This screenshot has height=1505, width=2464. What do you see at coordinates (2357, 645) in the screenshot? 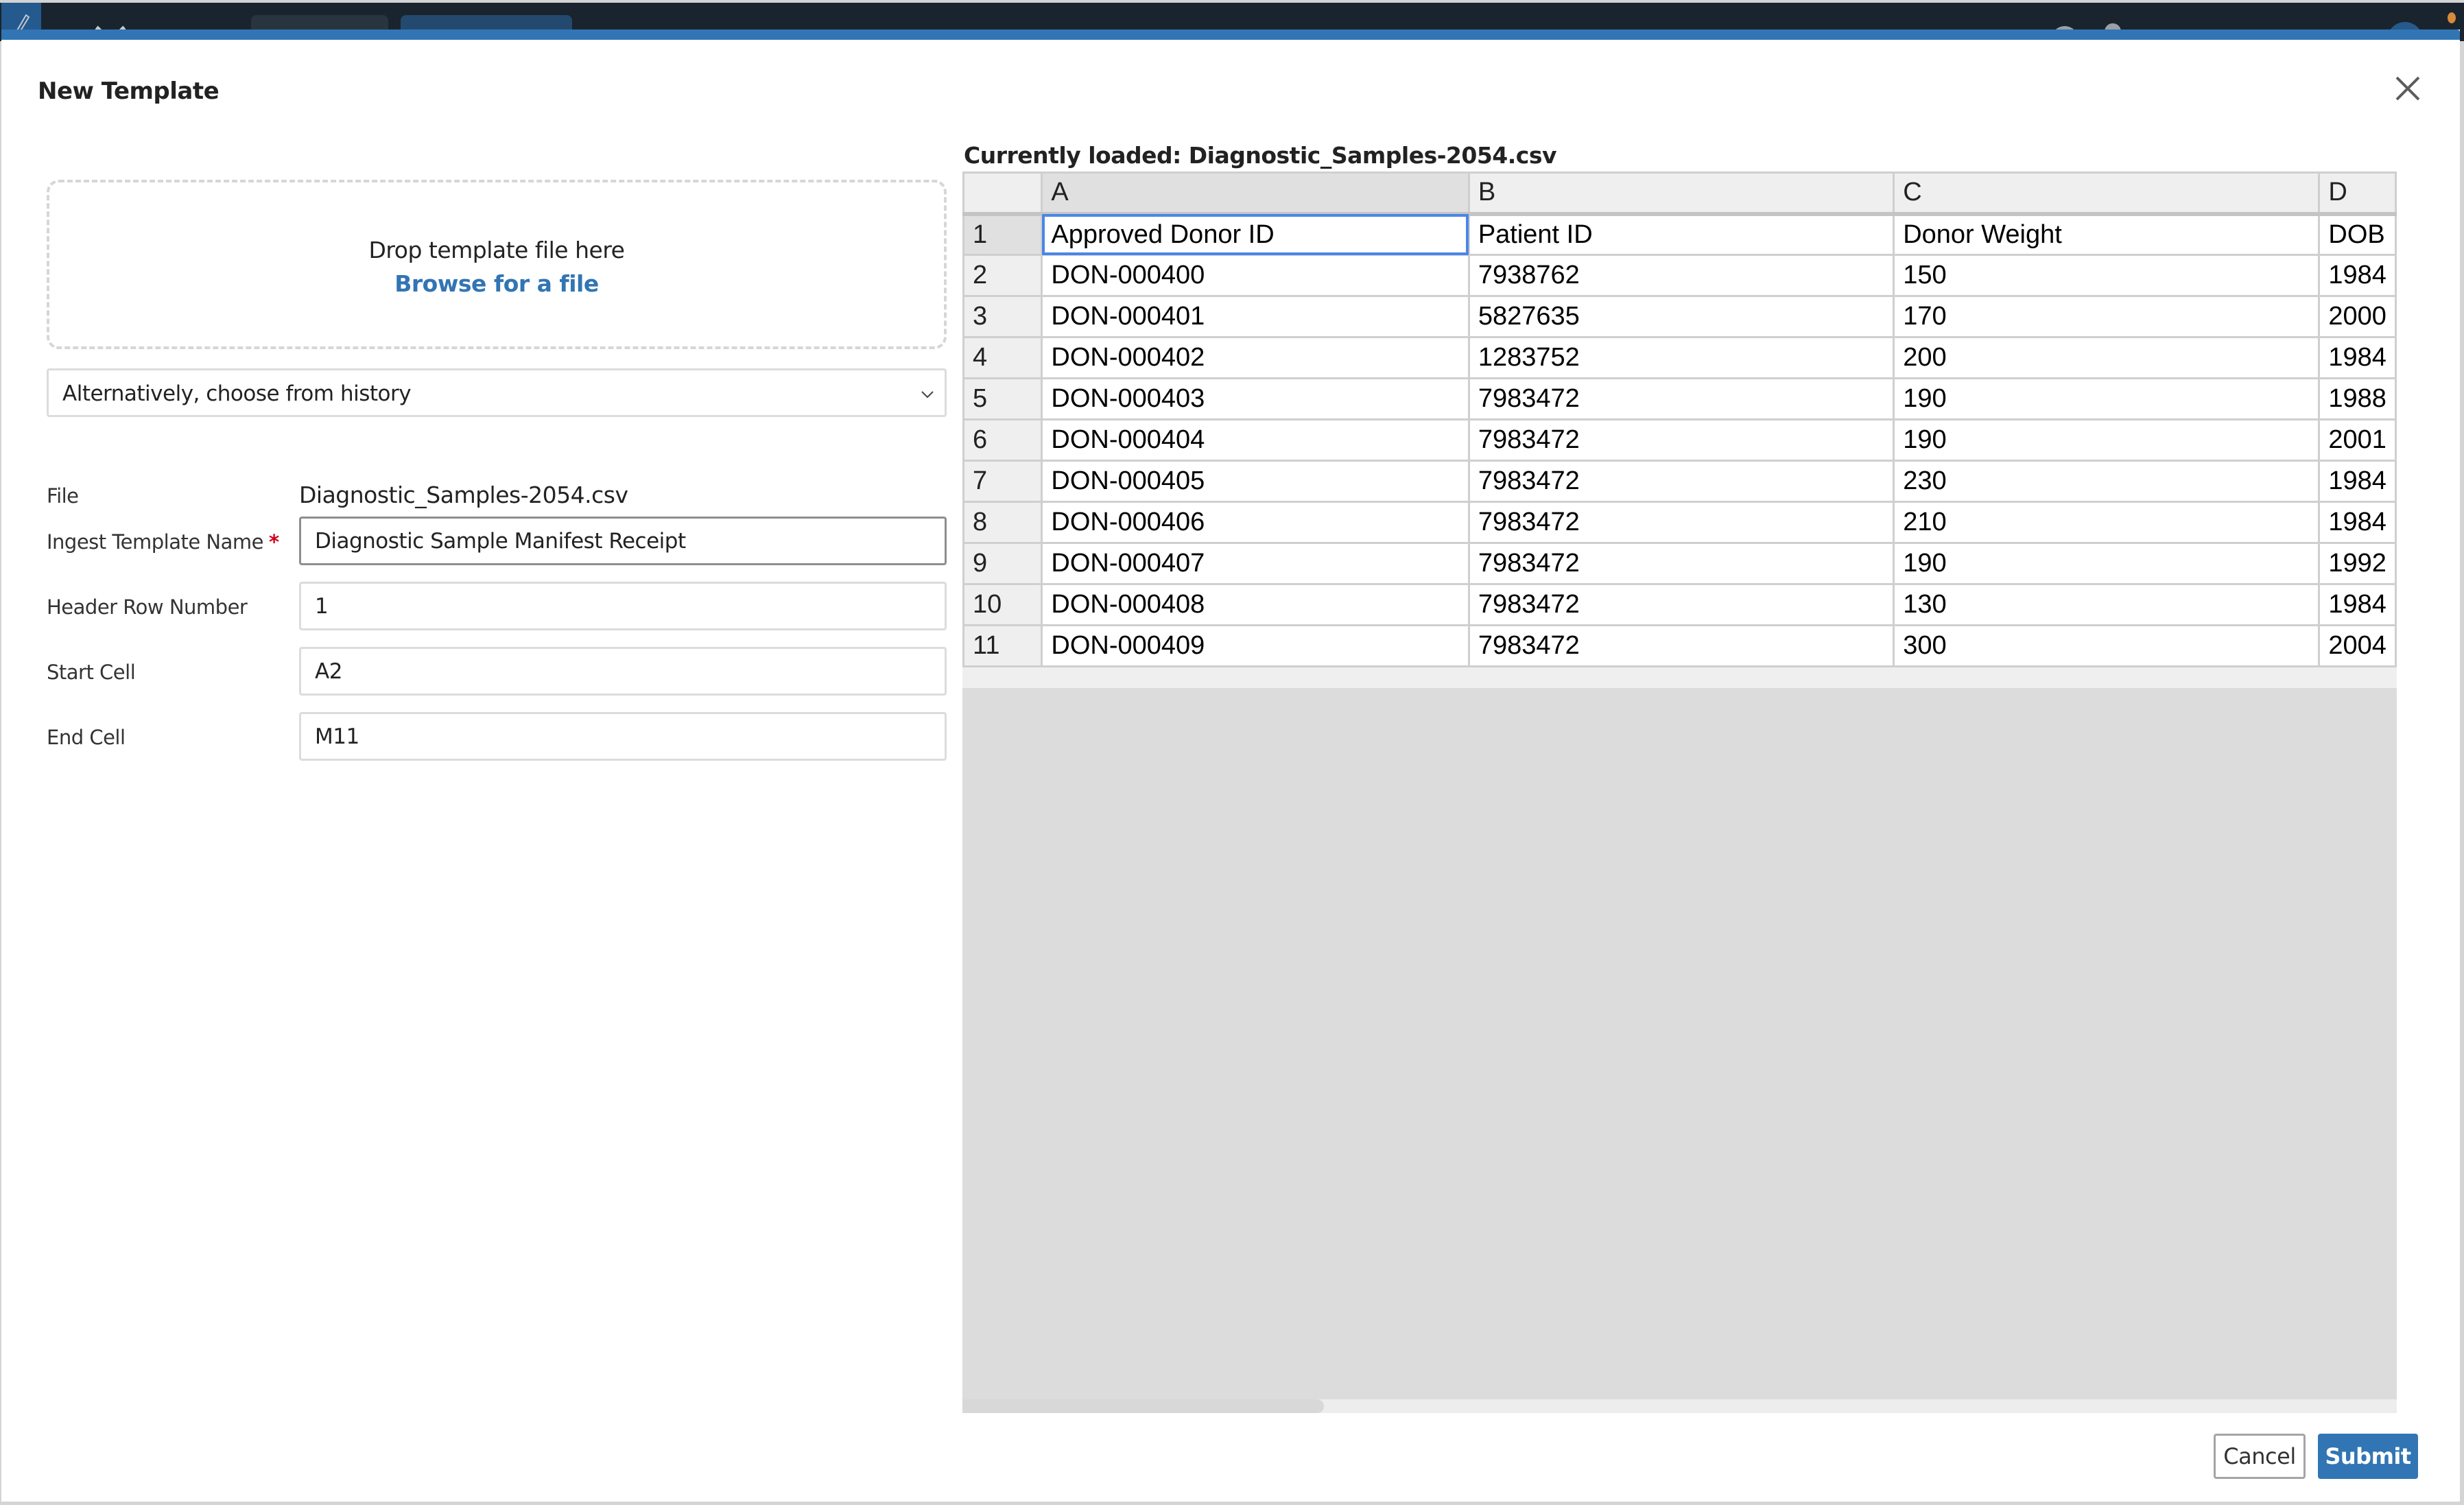
I see `cell-d11: 2004` at bounding box center [2357, 645].